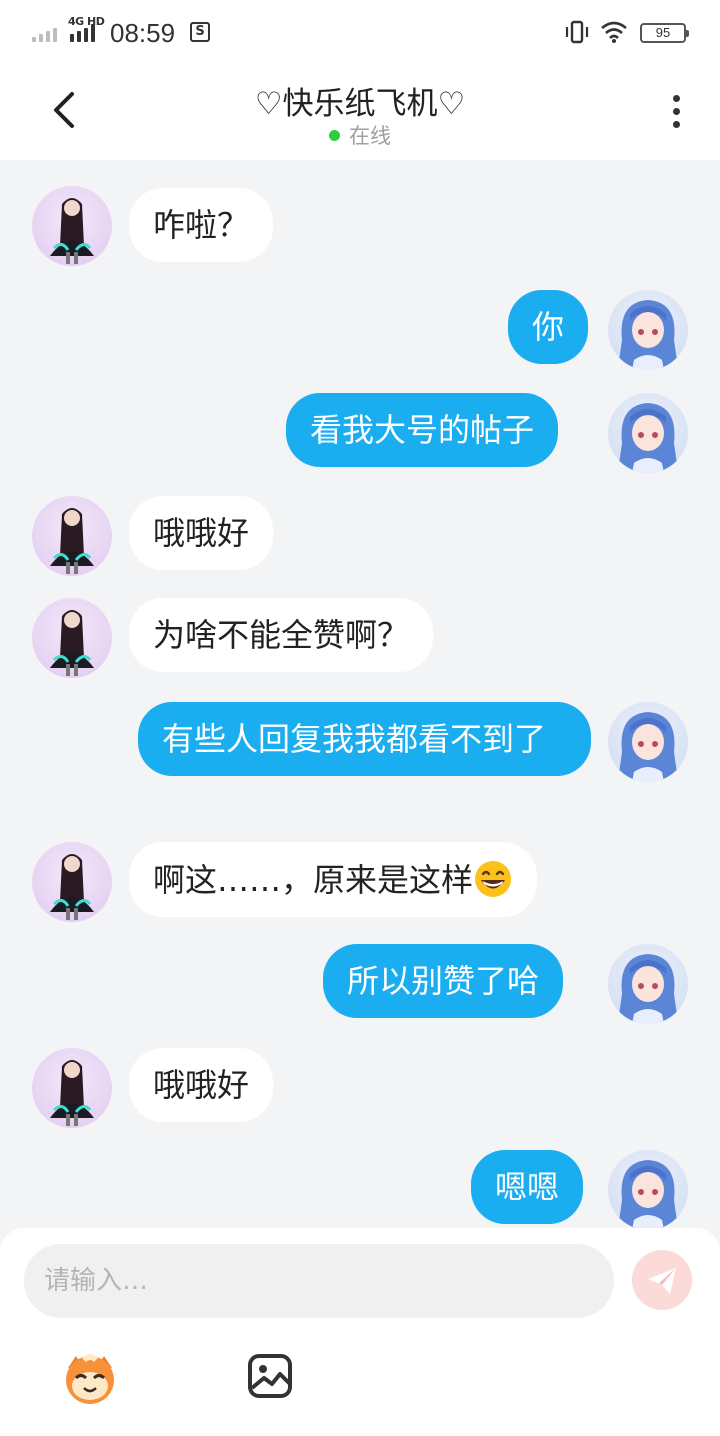 The height and width of the screenshot is (1436, 720). I want to click on message-item: 你, so click(360, 322).